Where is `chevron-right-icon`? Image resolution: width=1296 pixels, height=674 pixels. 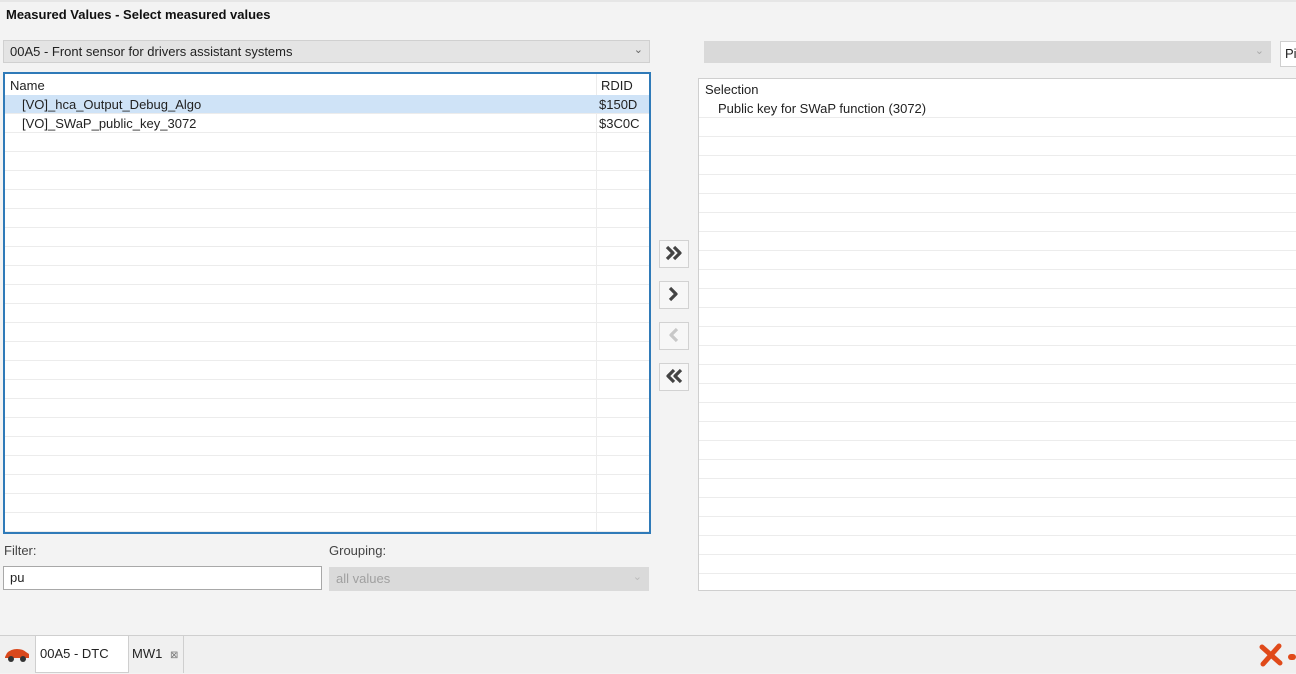 chevron-right-icon is located at coordinates (674, 295).